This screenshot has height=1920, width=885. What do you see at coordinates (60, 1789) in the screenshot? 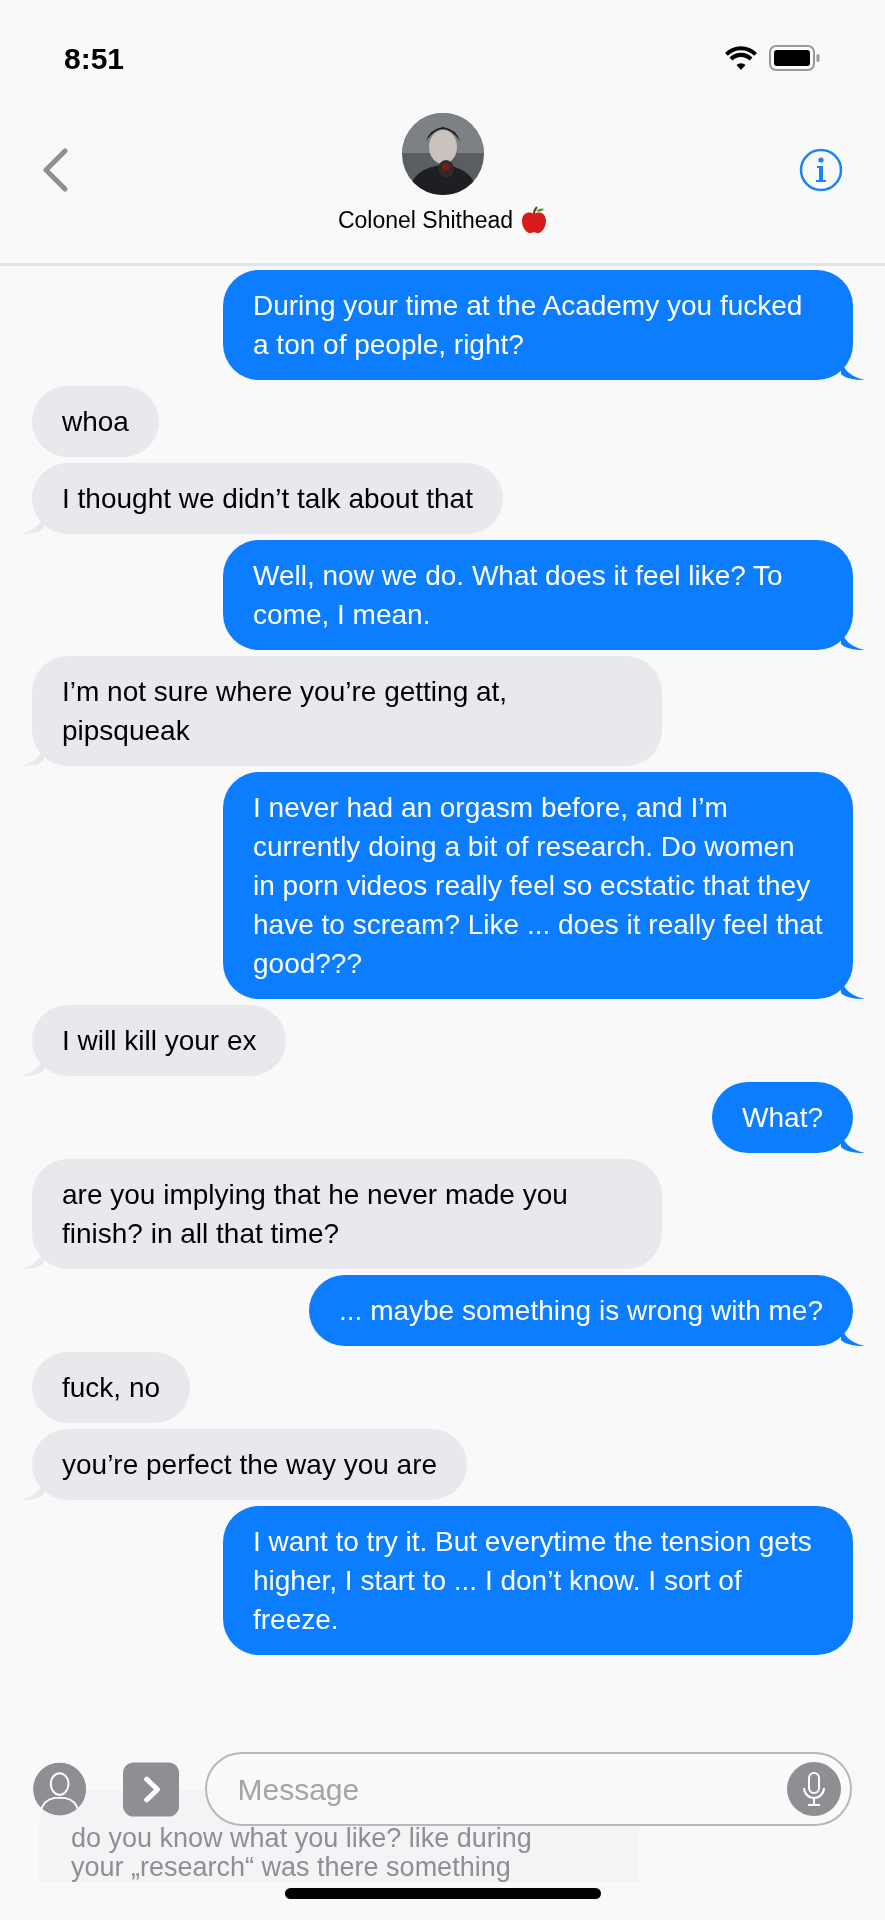
I see `contacts-icon` at bounding box center [60, 1789].